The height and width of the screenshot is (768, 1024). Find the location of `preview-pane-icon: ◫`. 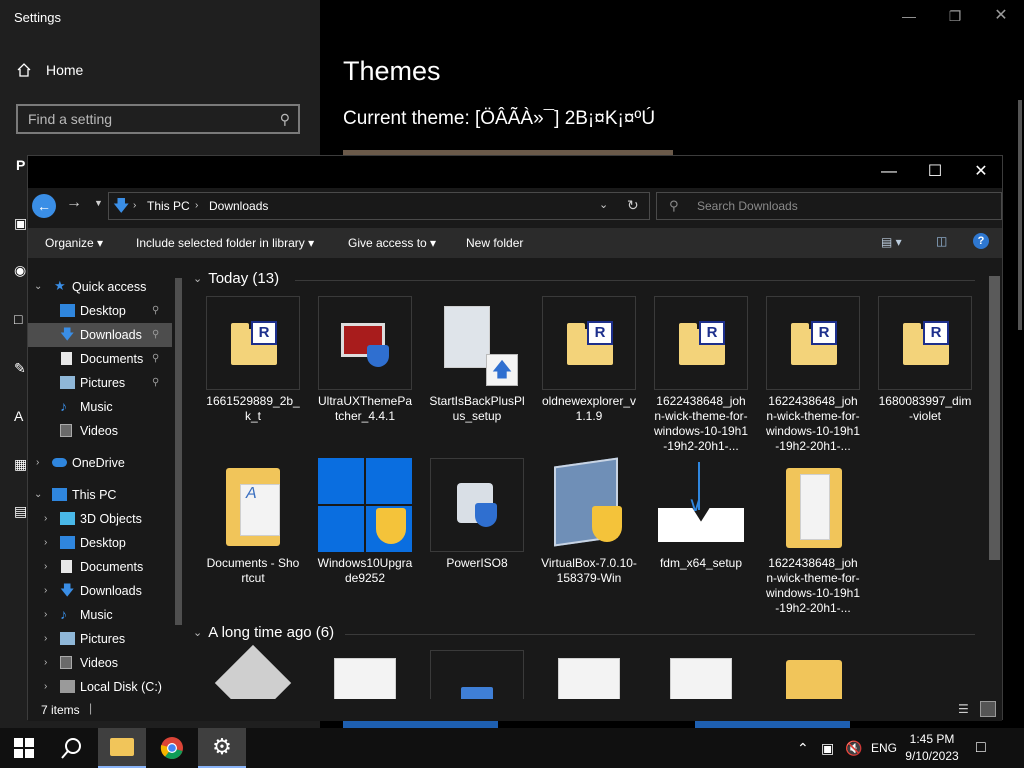

preview-pane-icon: ◫ is located at coordinates (941, 241).